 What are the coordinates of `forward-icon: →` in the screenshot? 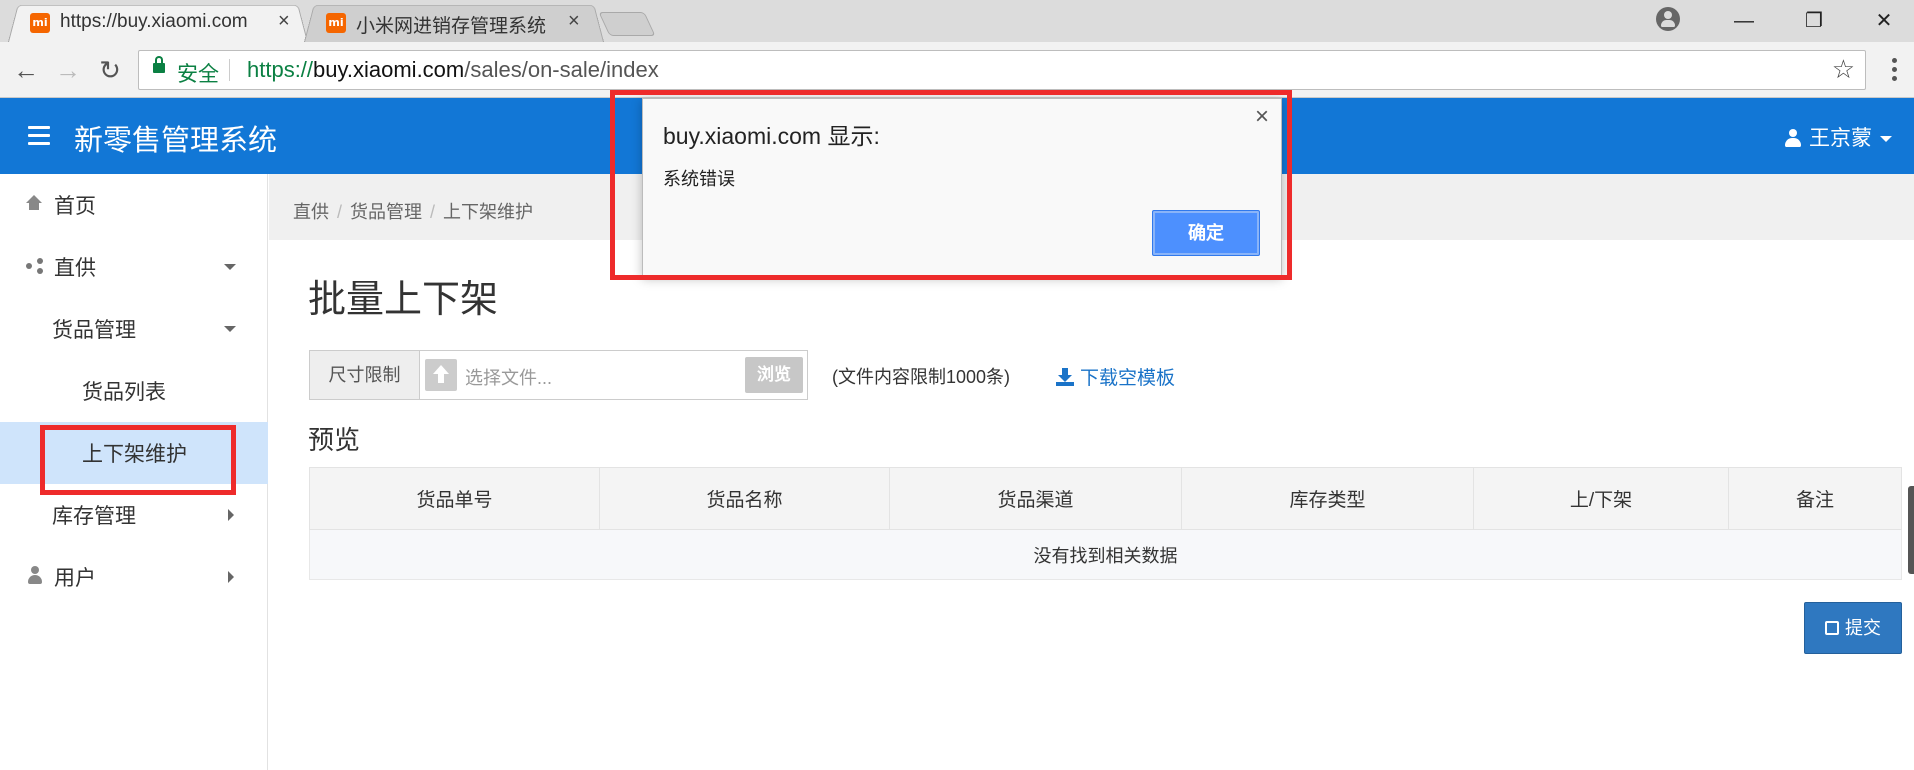 It's located at (68, 70).